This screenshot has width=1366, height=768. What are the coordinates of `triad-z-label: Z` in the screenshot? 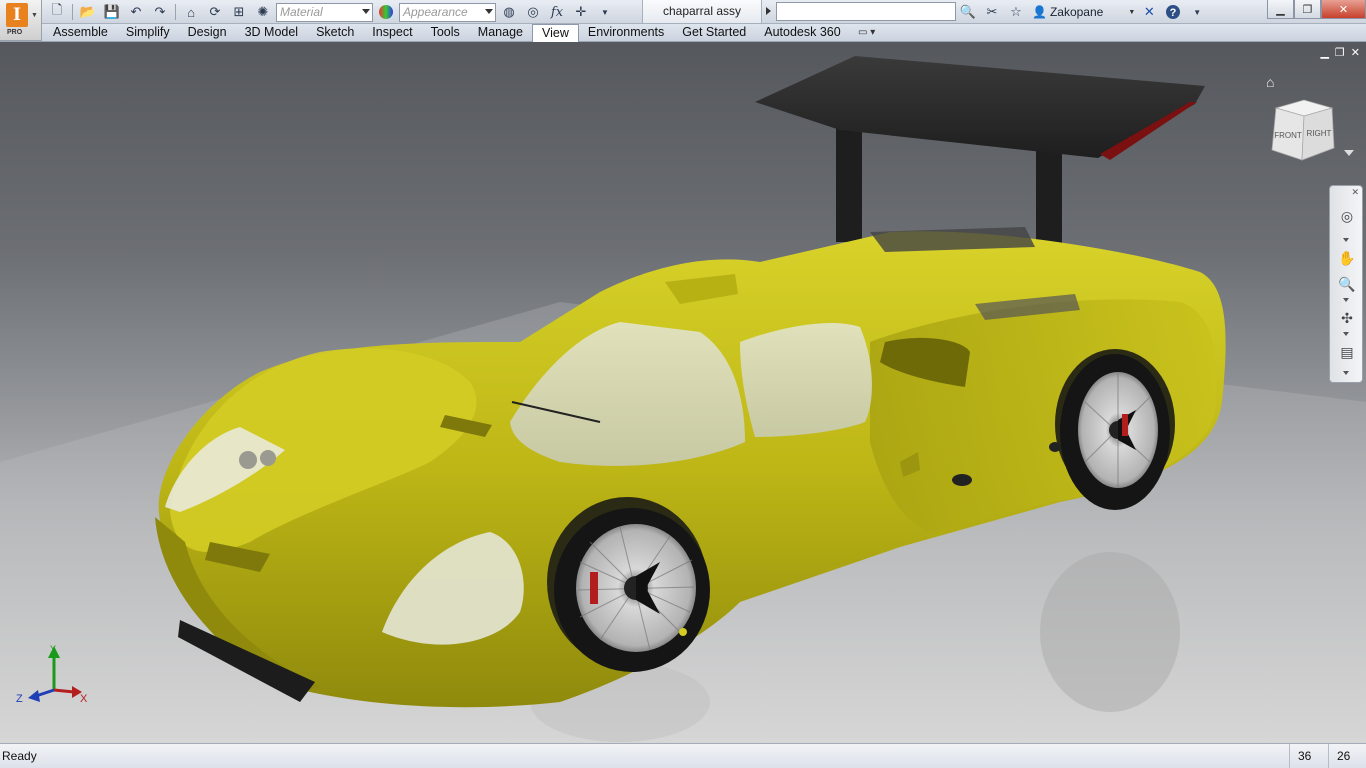 It's located at (19, 699).